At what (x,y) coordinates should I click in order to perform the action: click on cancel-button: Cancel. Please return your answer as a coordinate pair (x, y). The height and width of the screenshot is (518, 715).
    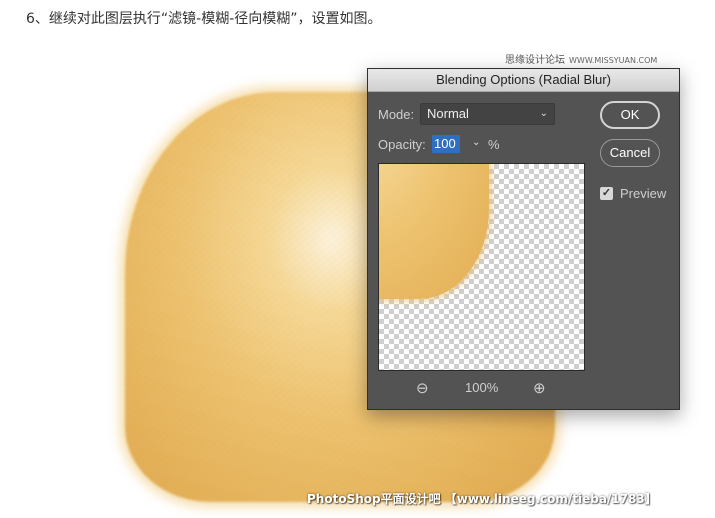
    Looking at the image, I should click on (630, 153).